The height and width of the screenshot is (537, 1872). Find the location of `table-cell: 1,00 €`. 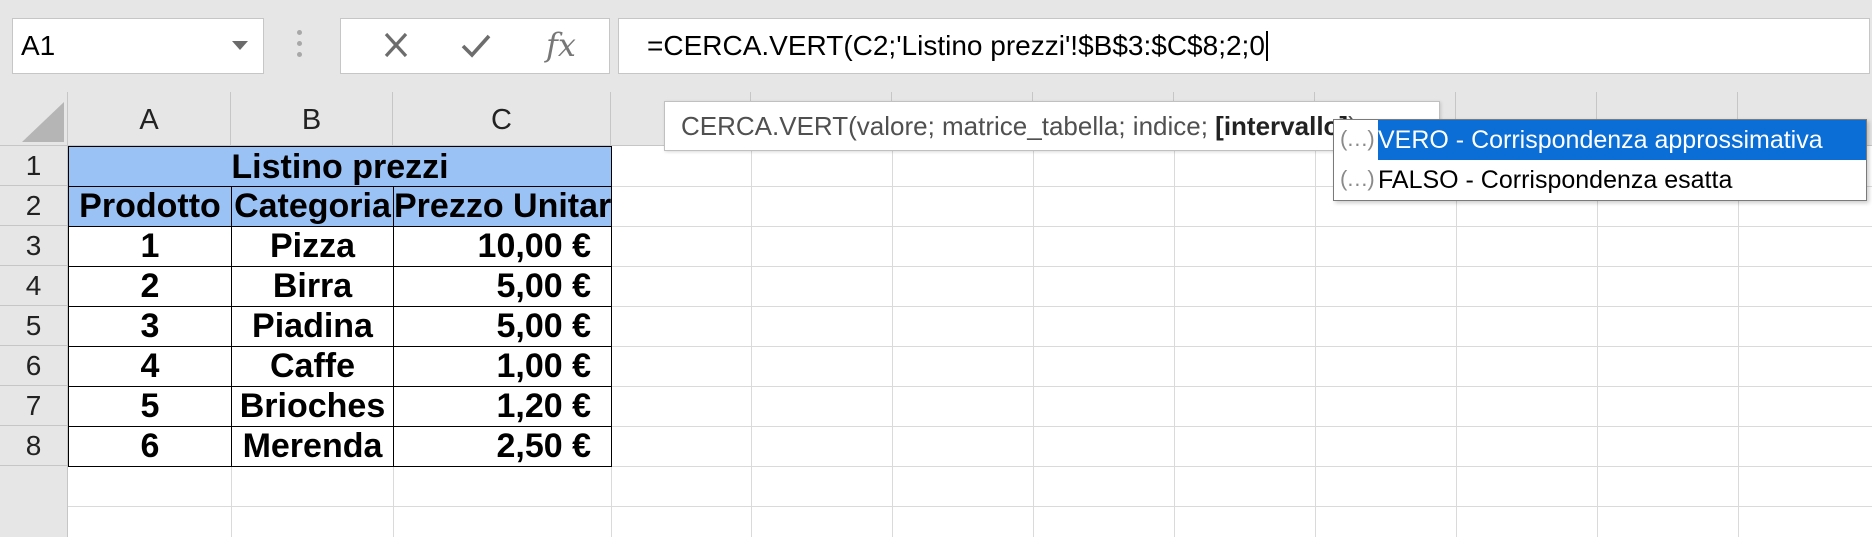

table-cell: 1,00 € is located at coordinates (502, 367).